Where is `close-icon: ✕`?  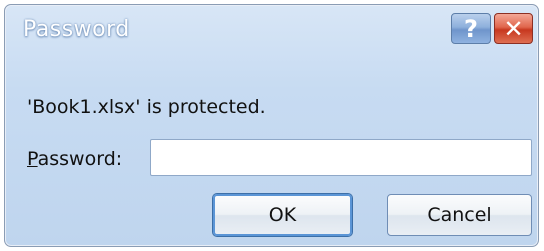 close-icon: ✕ is located at coordinates (513, 28).